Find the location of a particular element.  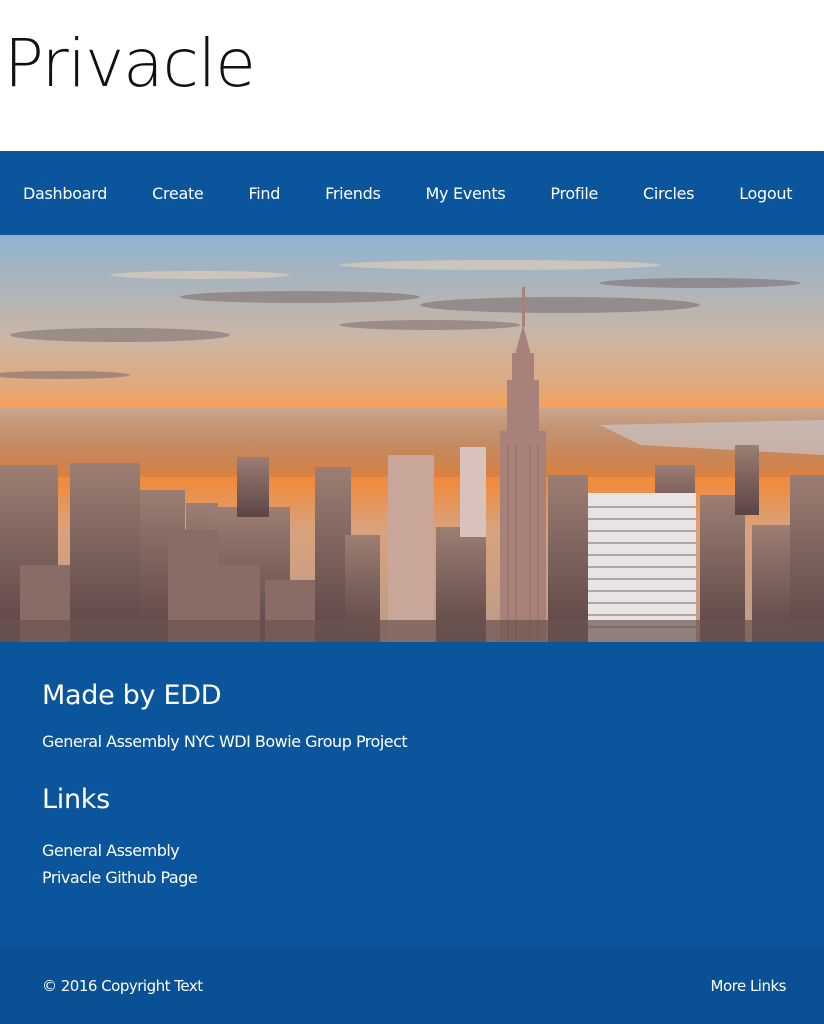

nav-create: Create is located at coordinates (178, 193).